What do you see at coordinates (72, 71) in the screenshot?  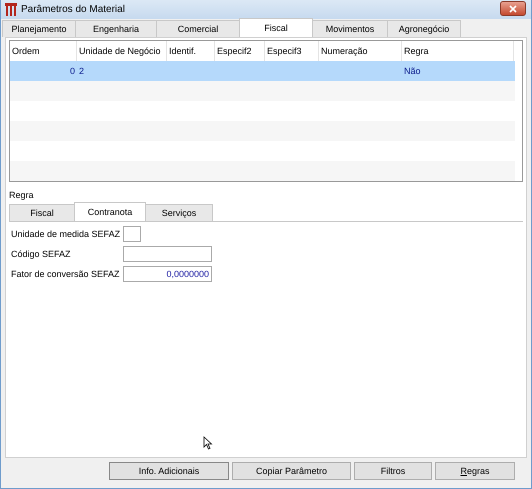 I see `table-cell-text: 0` at bounding box center [72, 71].